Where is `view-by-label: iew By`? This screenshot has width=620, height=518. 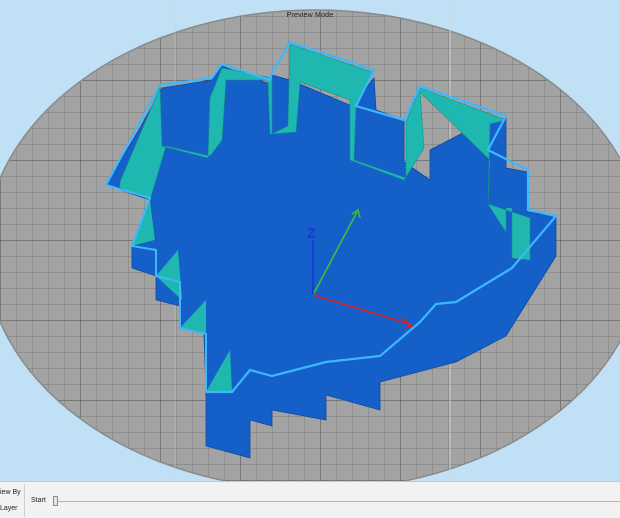 view-by-label: iew By is located at coordinates (10, 492).